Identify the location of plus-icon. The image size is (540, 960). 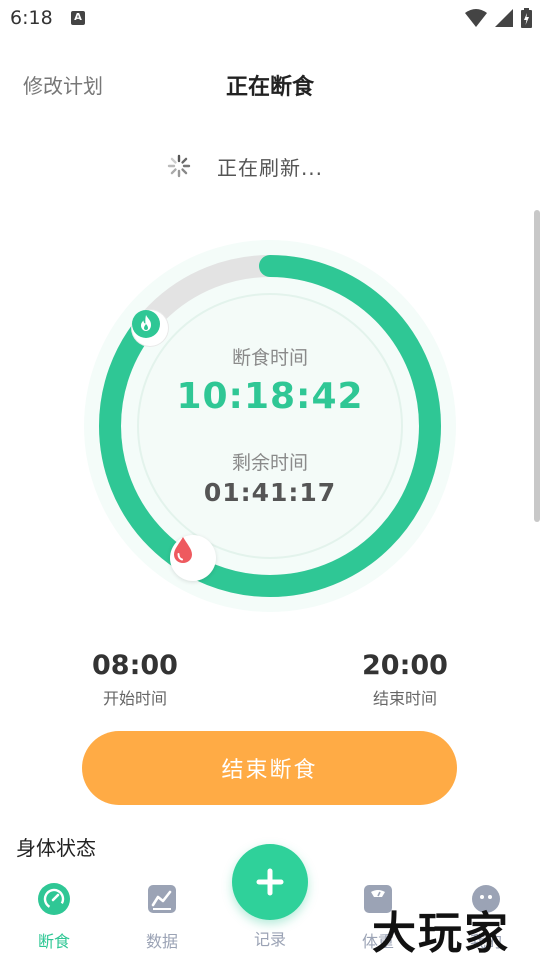
(270, 882).